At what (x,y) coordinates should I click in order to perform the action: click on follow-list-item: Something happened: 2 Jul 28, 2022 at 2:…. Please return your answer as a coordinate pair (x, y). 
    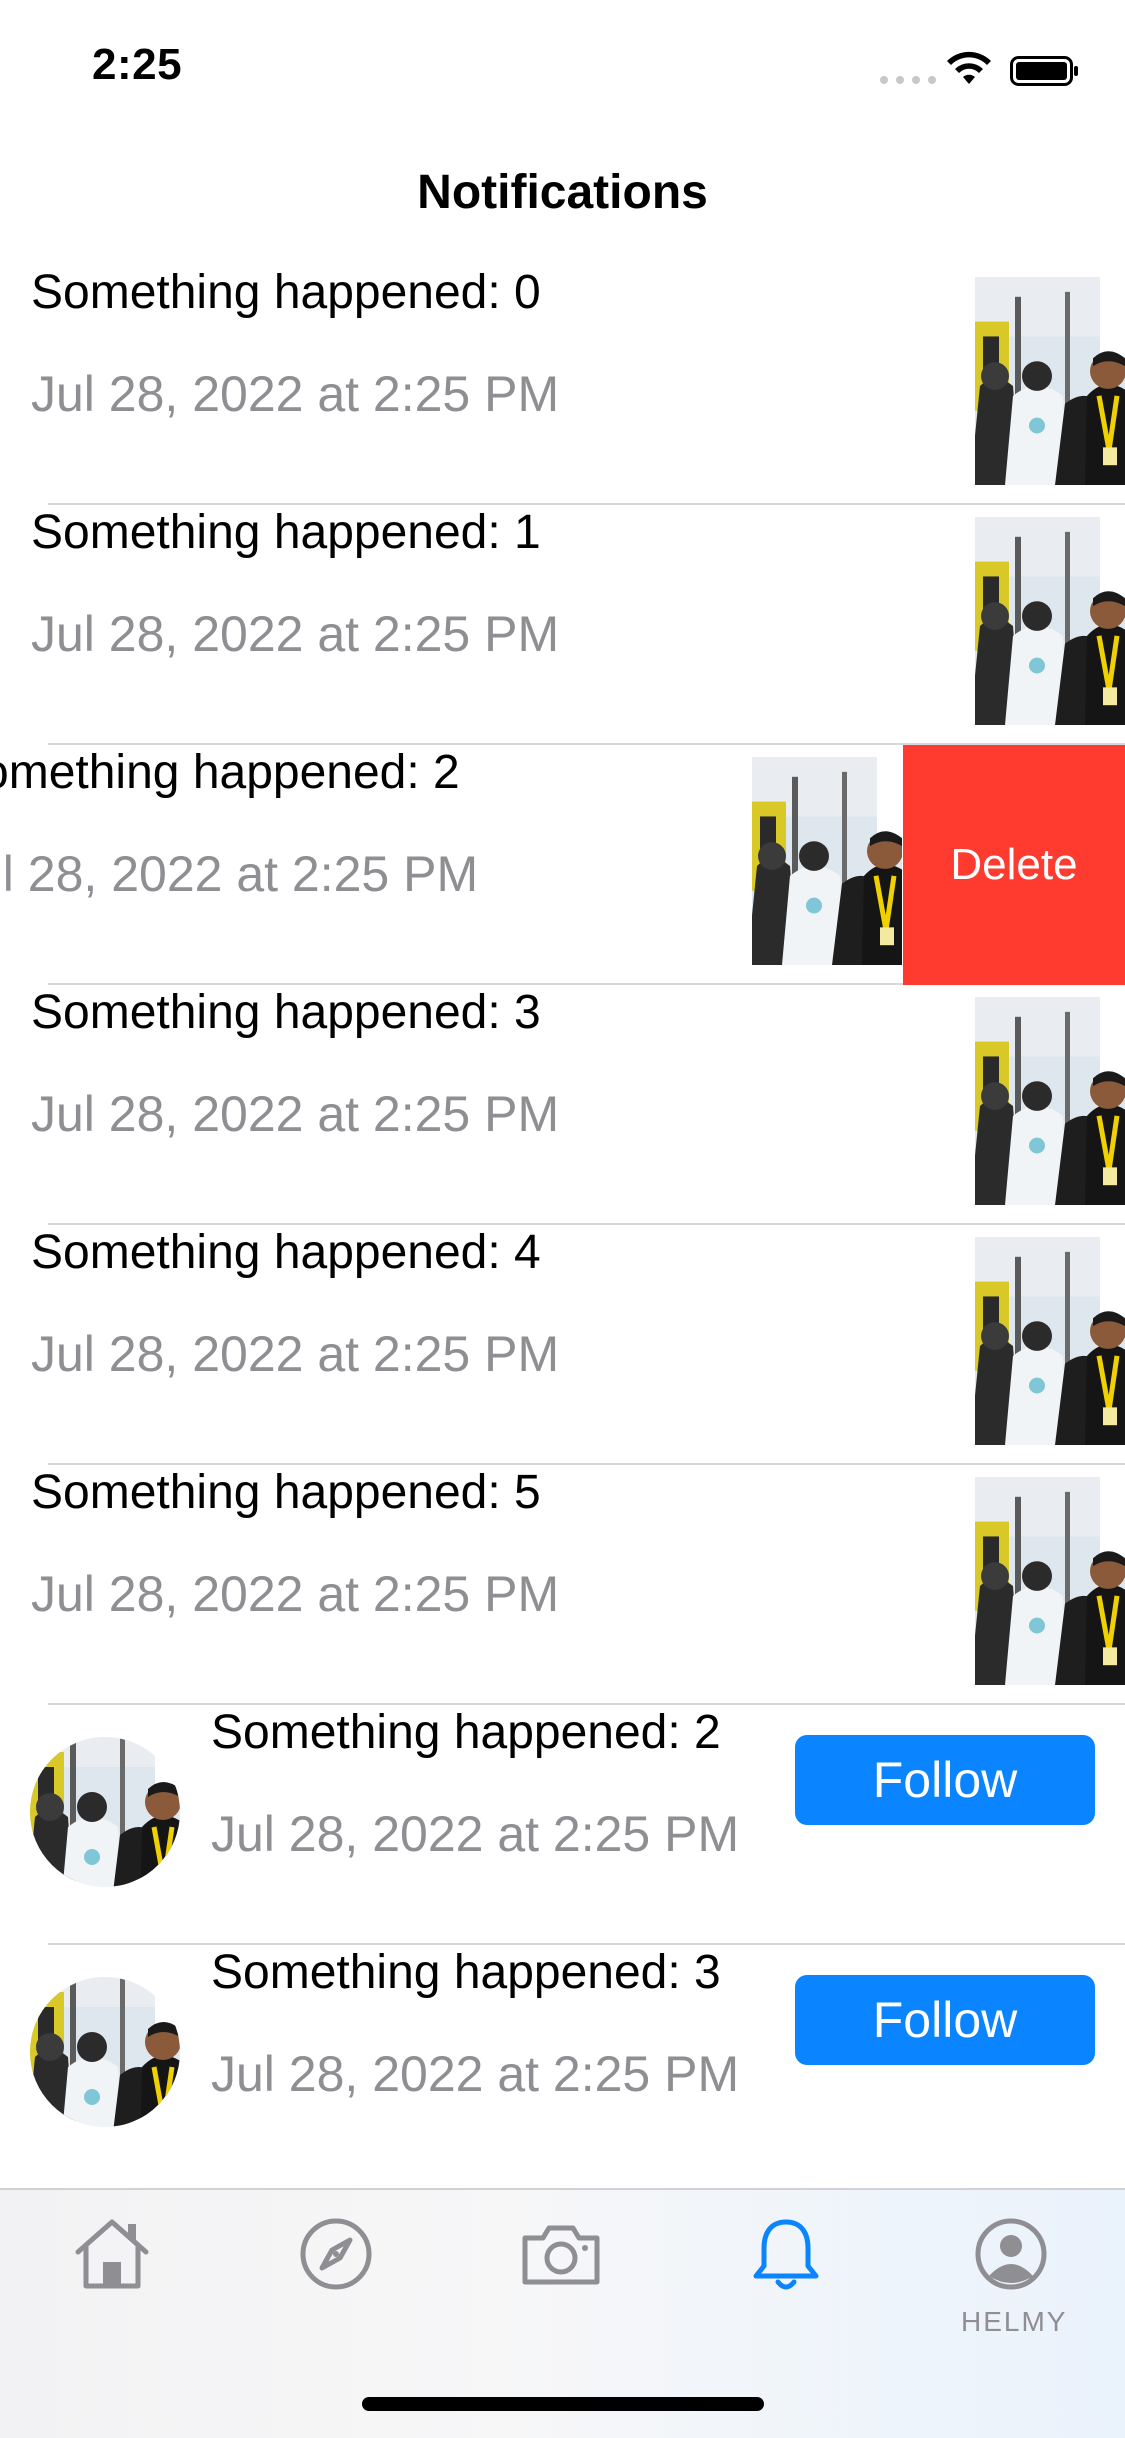
    Looking at the image, I should click on (562, 1825).